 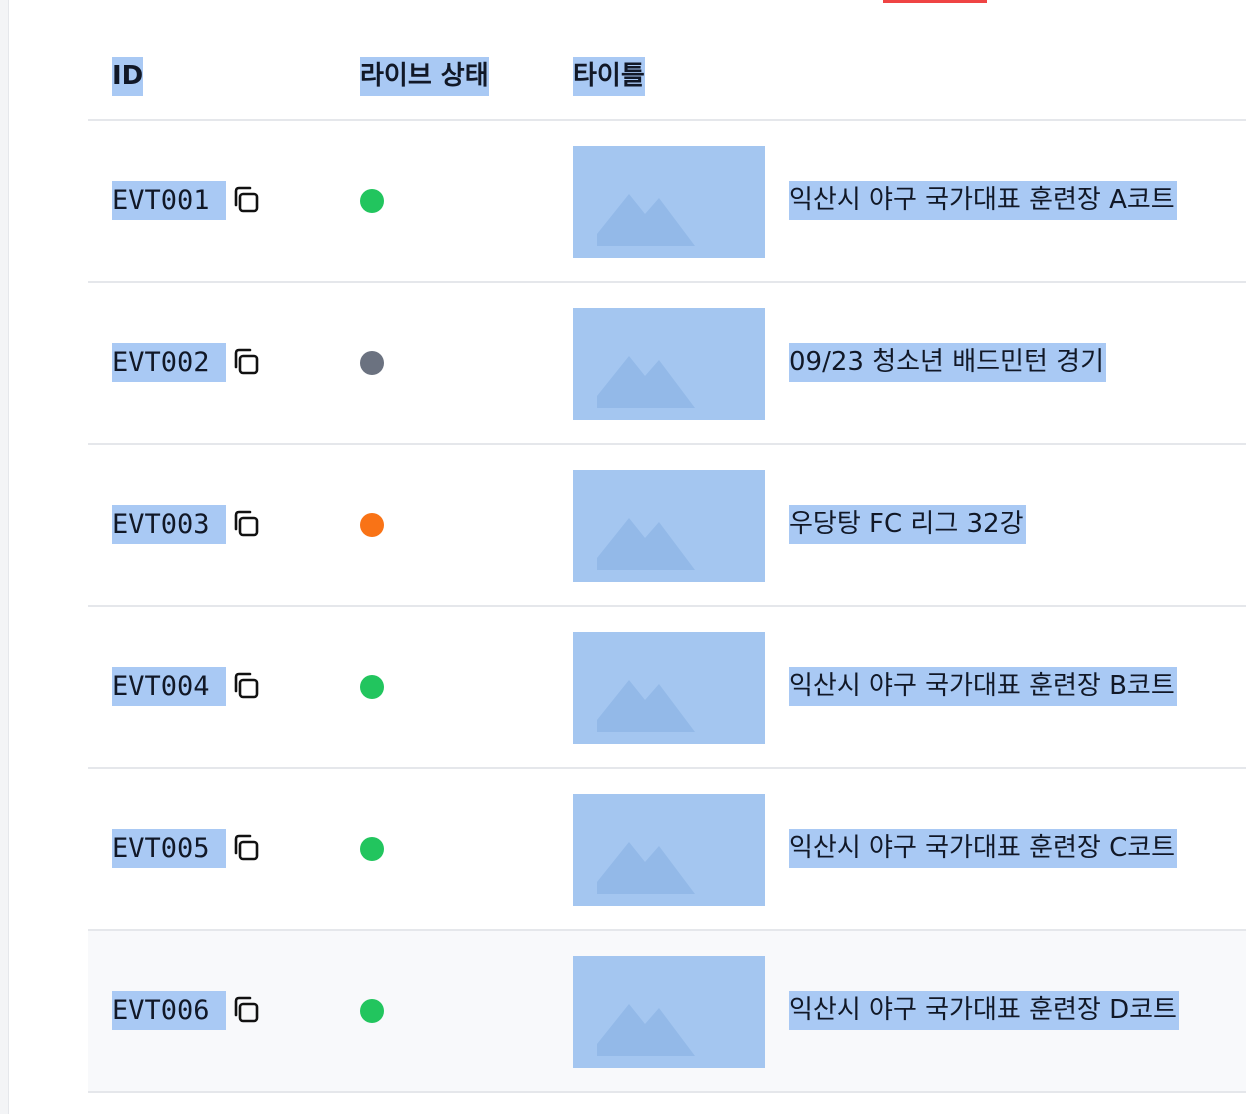 I want to click on header-live-status: 라이브 상태, so click(x=424, y=76).